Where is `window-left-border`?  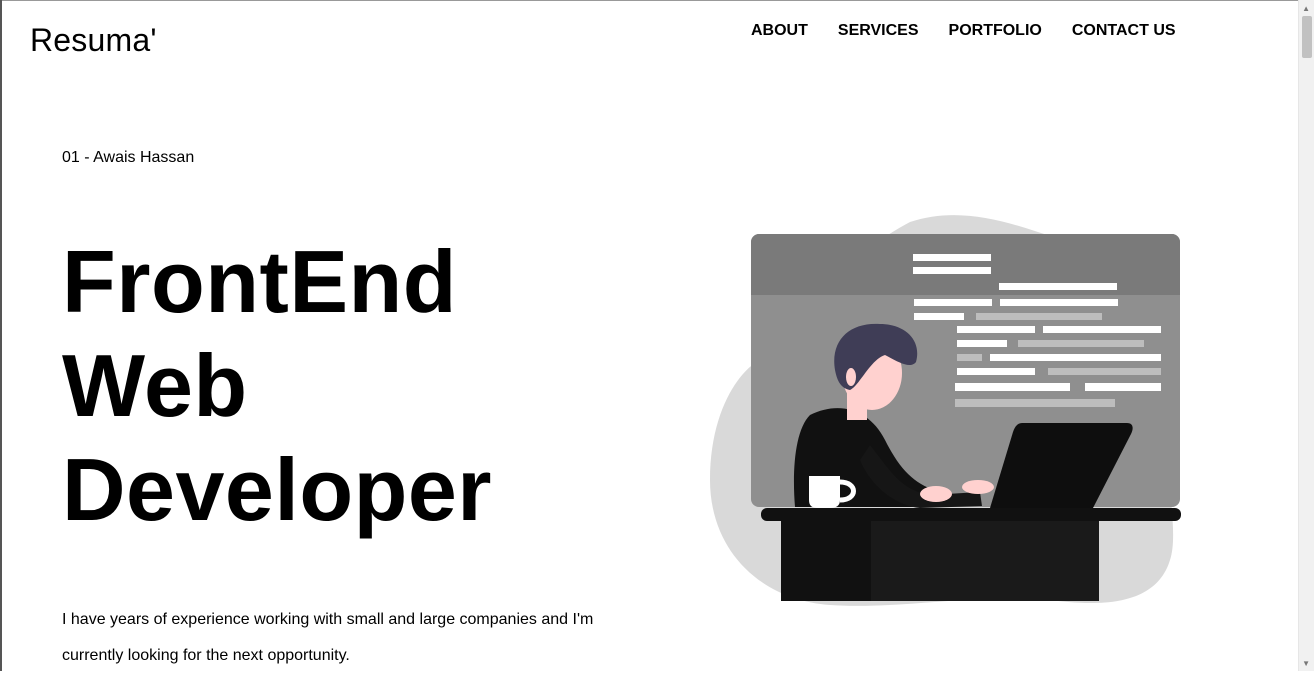 window-left-border is located at coordinates (1, 335).